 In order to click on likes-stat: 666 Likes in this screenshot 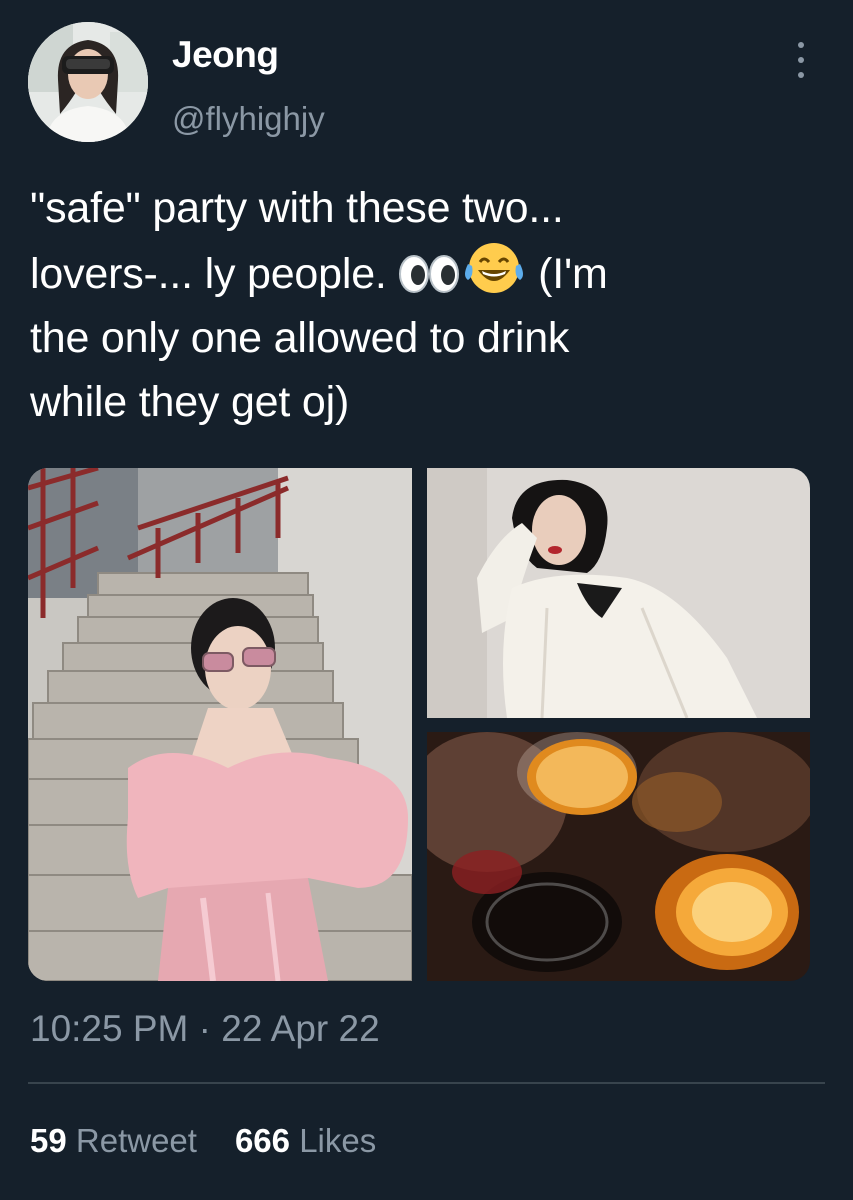, I will do `click(305, 1141)`.